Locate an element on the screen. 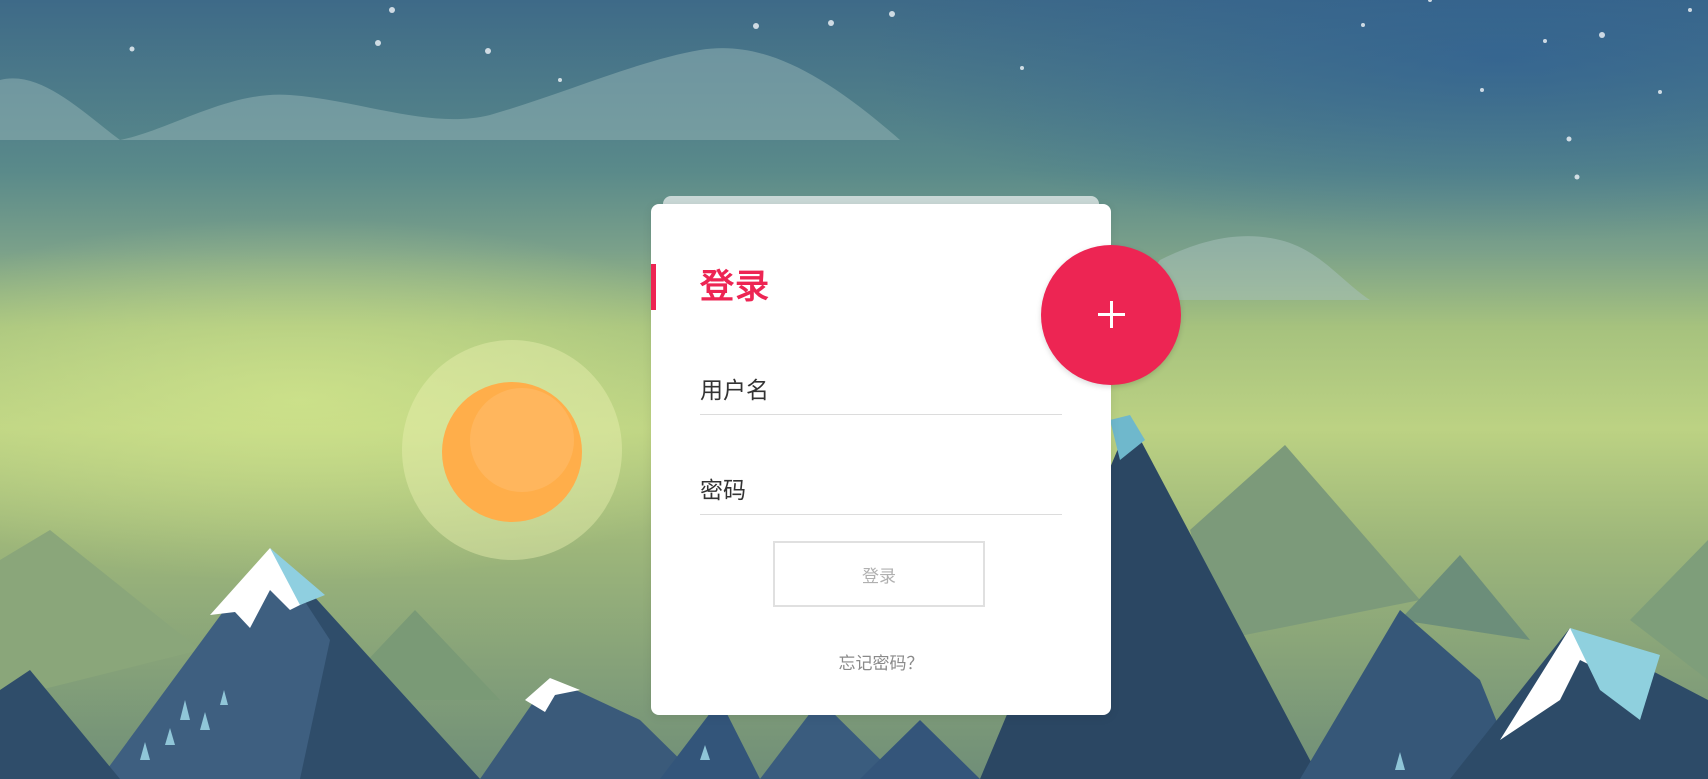 The image size is (1708, 779). cloud-left is located at coordinates (450, 94).